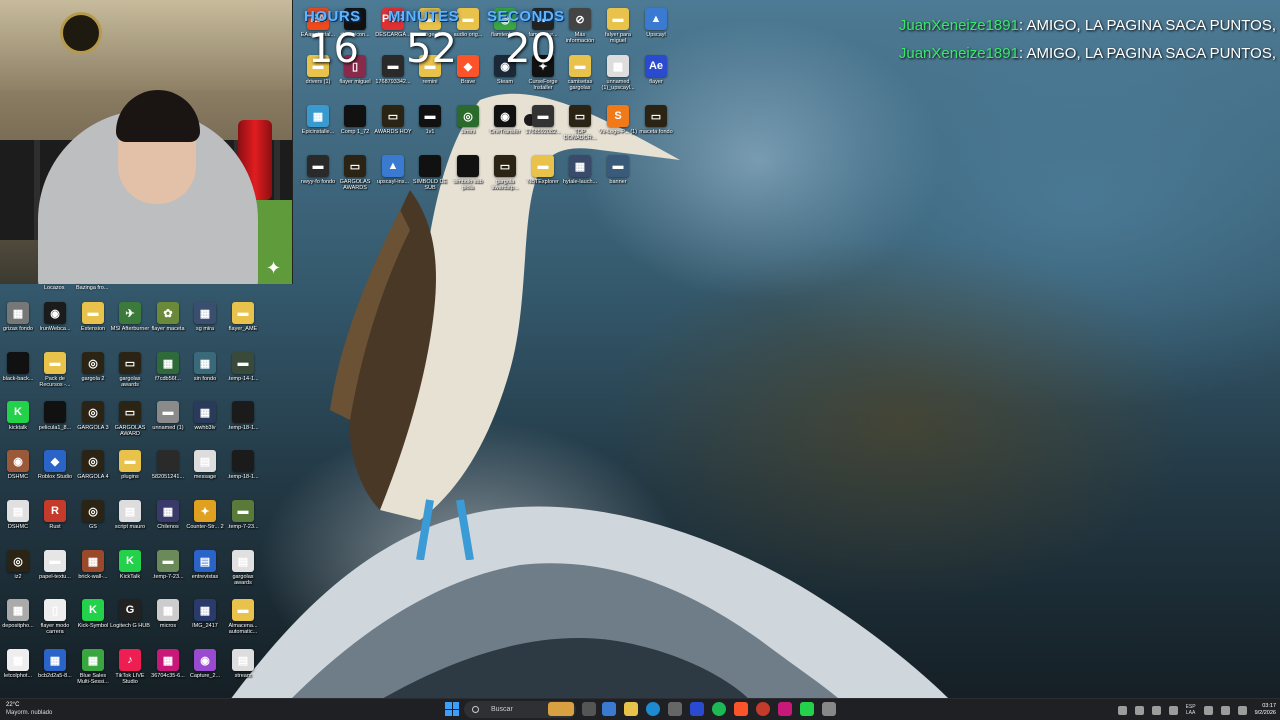 The width and height of the screenshot is (1280, 720). I want to click on desktop-icon: ▤ script mauro, so click(130, 523).